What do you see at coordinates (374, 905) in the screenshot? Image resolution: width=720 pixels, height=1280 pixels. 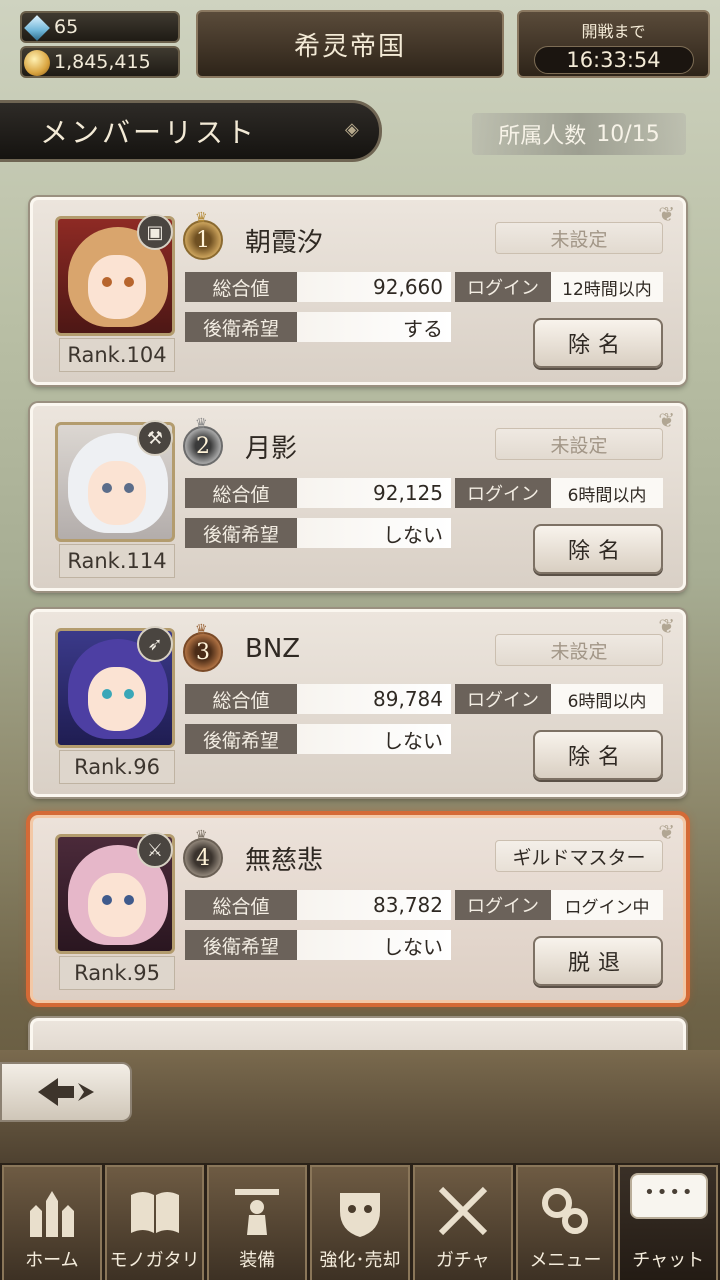 I see `total-value: 83,782` at bounding box center [374, 905].